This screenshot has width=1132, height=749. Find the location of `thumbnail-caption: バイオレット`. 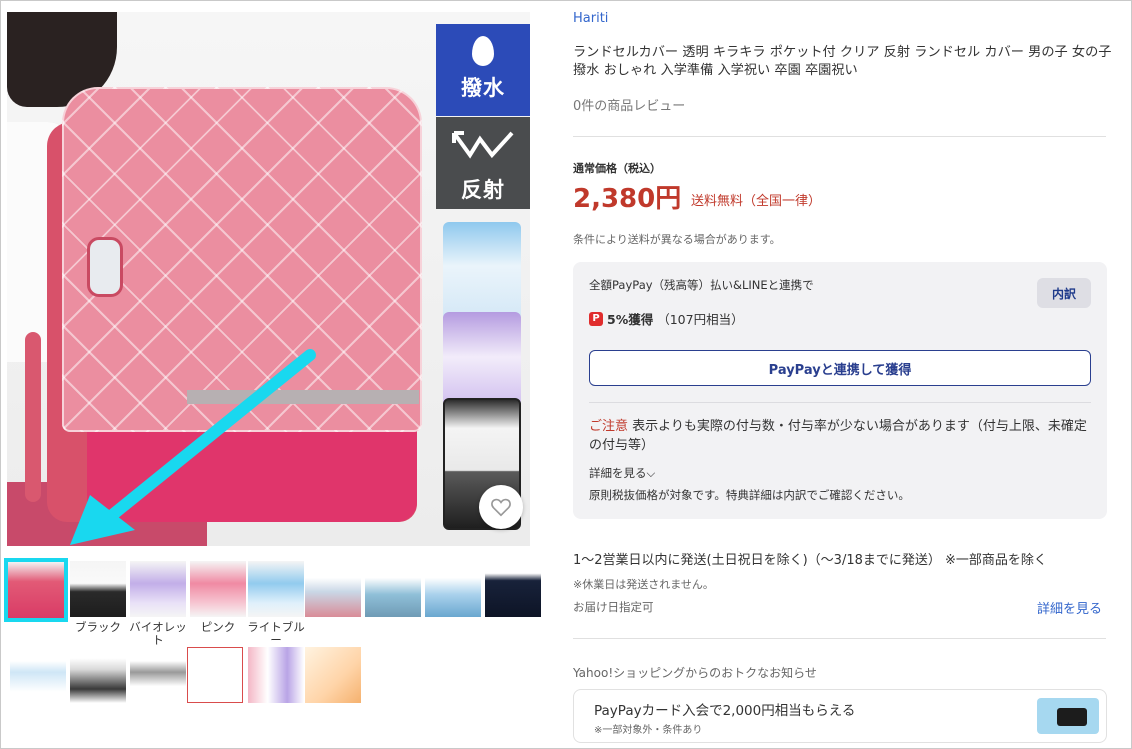

thumbnail-caption: バイオレット is located at coordinates (158, 633).